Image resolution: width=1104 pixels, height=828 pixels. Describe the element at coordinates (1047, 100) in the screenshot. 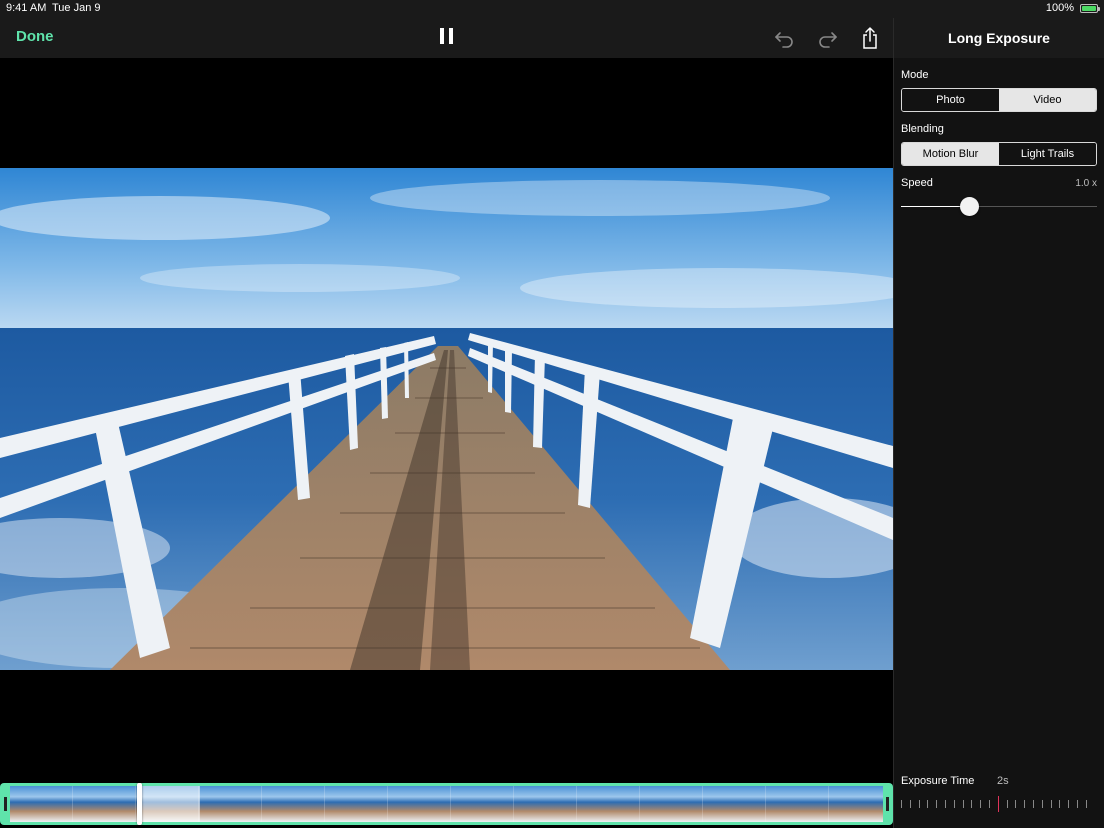

I see `mode-option-video: Video` at that location.